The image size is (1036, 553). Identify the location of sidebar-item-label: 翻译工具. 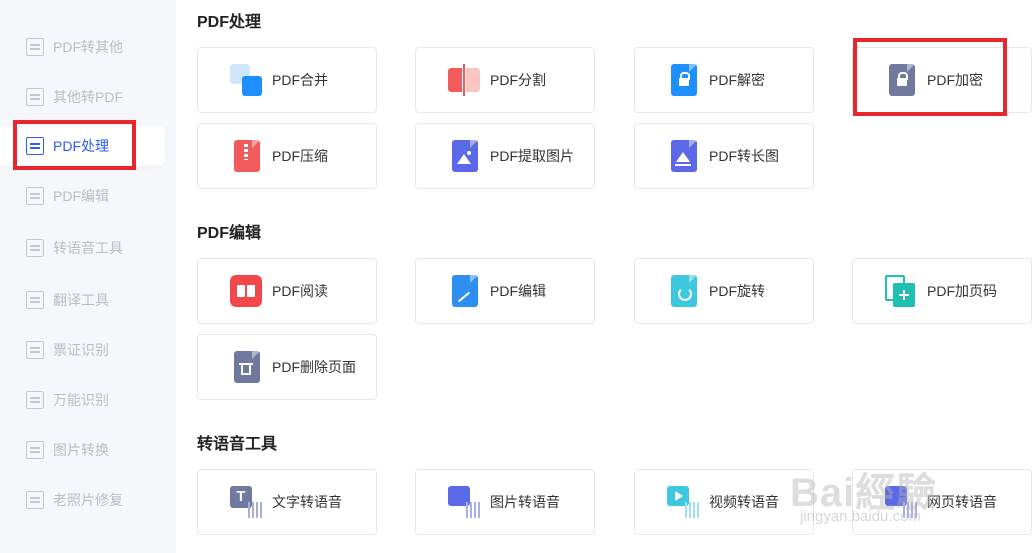
(81, 300).